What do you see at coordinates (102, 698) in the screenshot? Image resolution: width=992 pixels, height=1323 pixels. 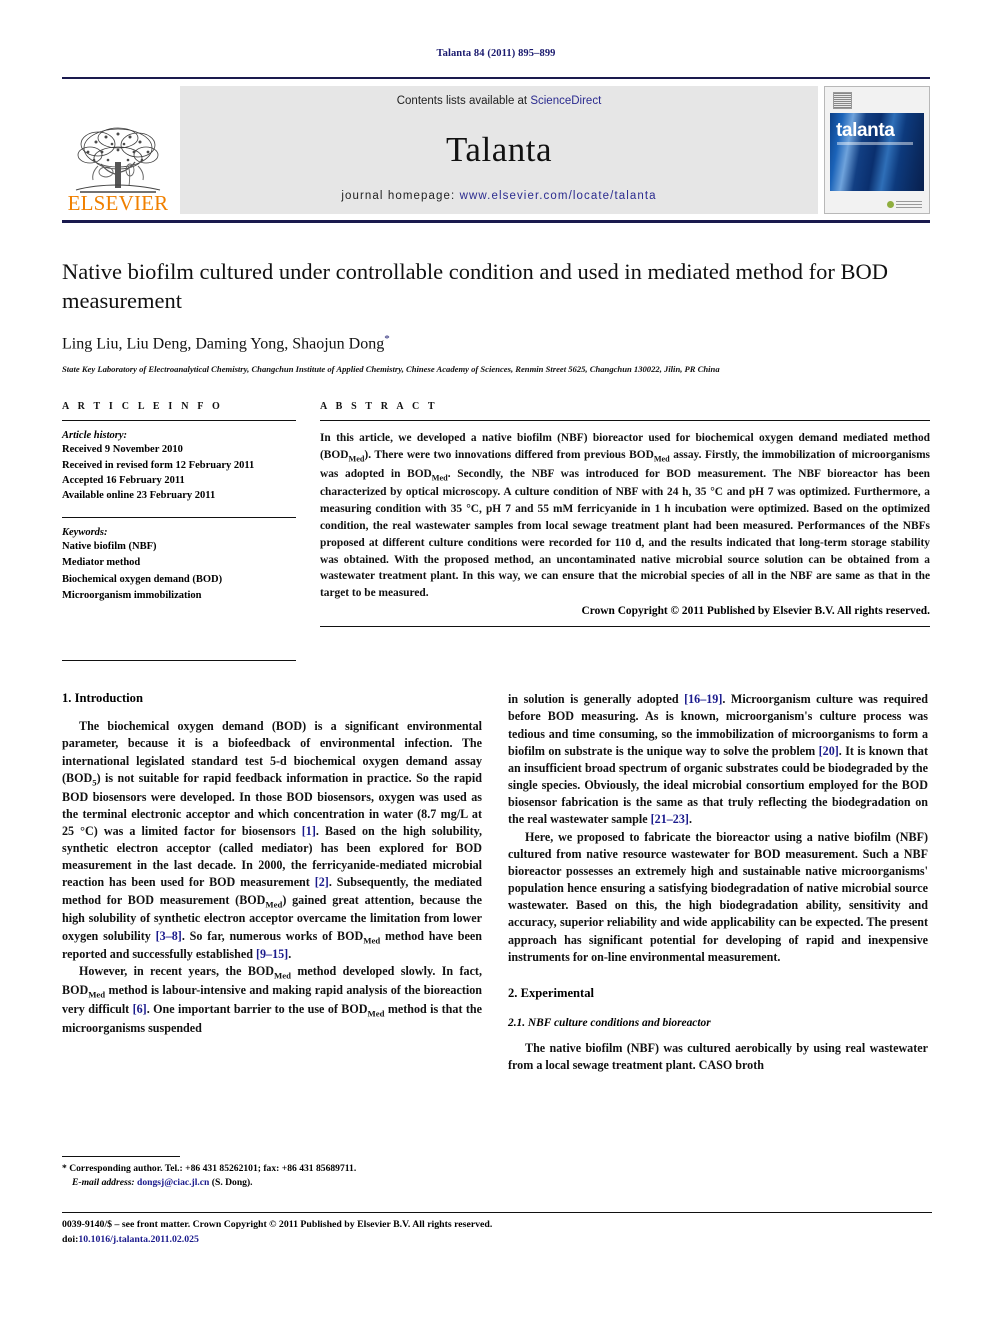 I see `section-heading-introduction: 1. Introduction` at bounding box center [102, 698].